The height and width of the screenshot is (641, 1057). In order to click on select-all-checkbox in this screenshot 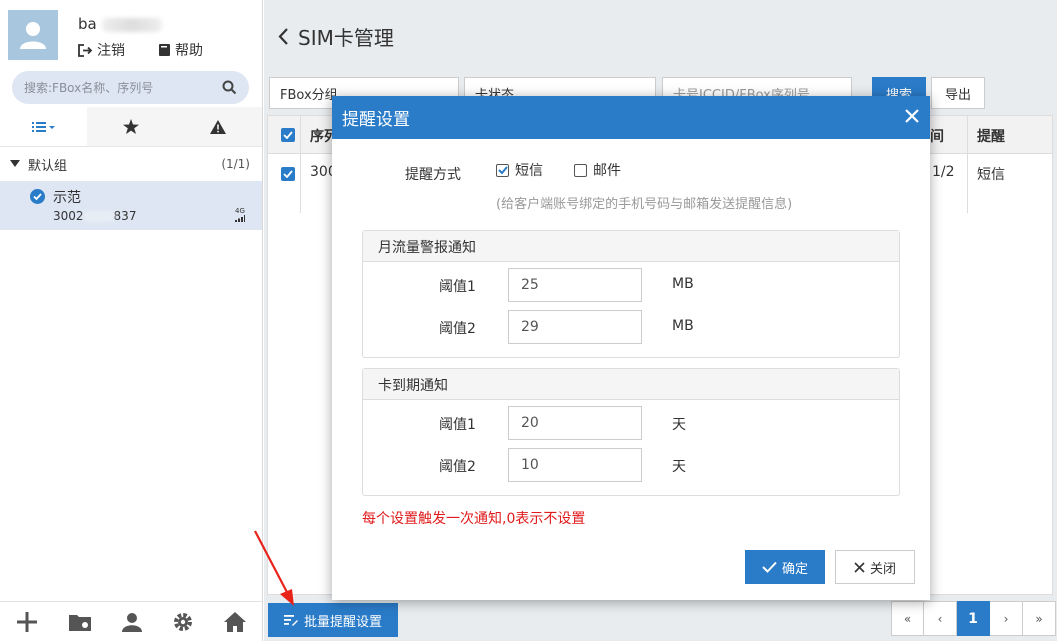, I will do `click(288, 135)`.